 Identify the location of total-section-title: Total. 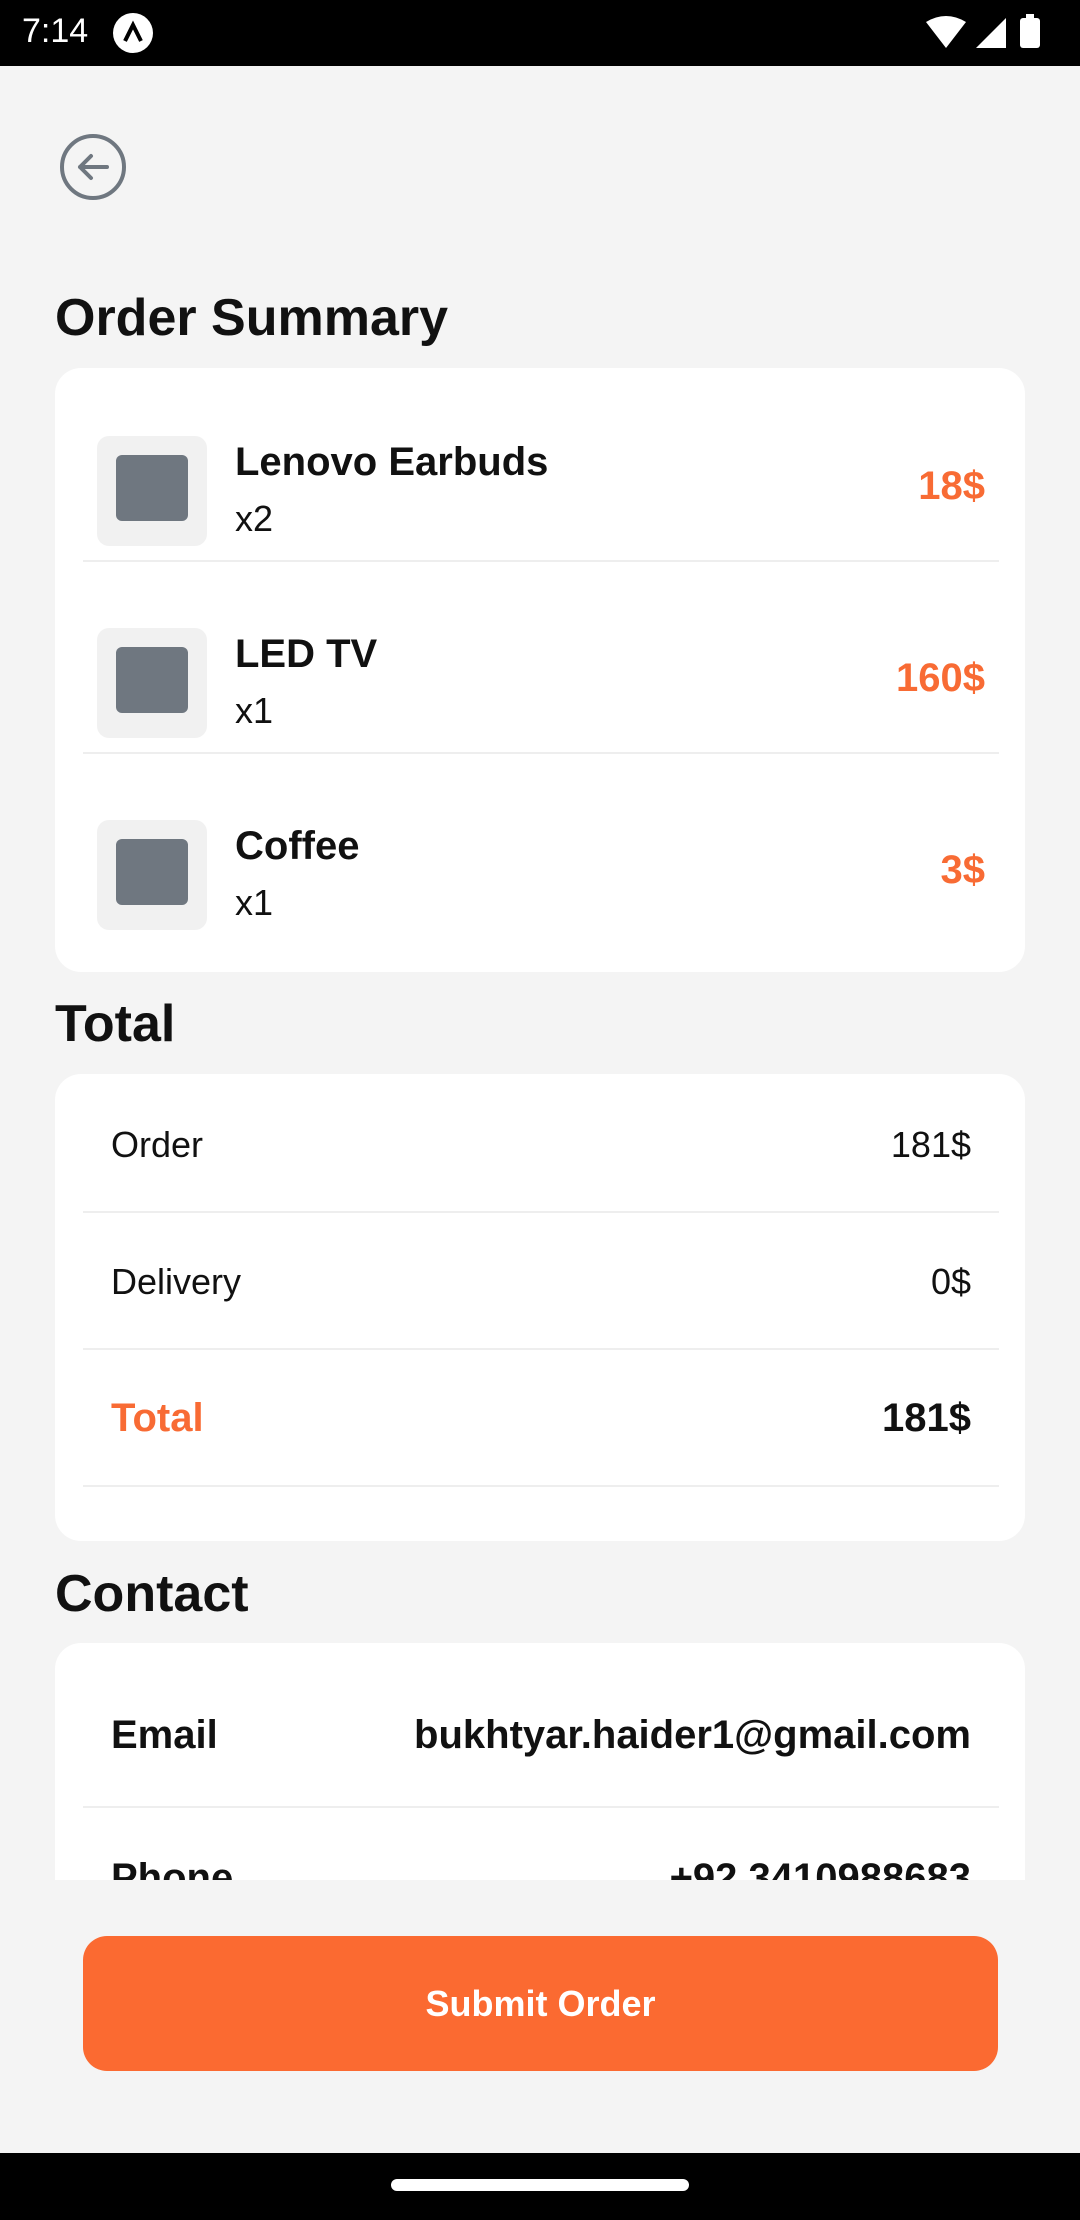
(115, 1024).